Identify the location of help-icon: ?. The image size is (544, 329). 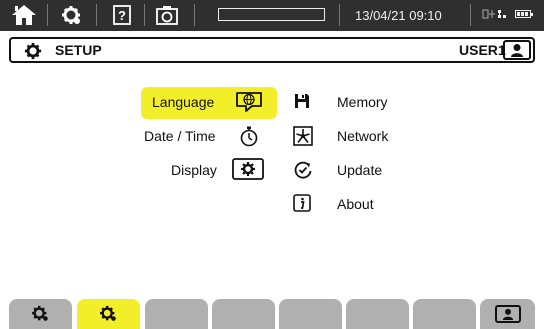
(122, 15).